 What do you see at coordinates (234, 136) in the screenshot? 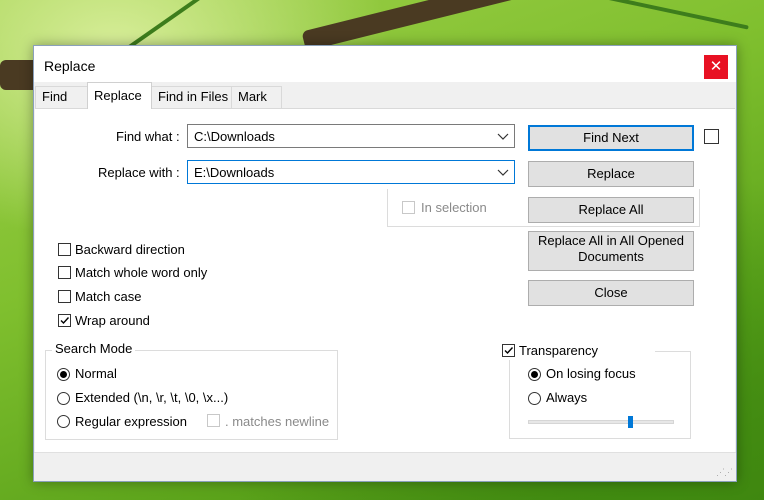
I see `find-what-value: C:\Downloads` at bounding box center [234, 136].